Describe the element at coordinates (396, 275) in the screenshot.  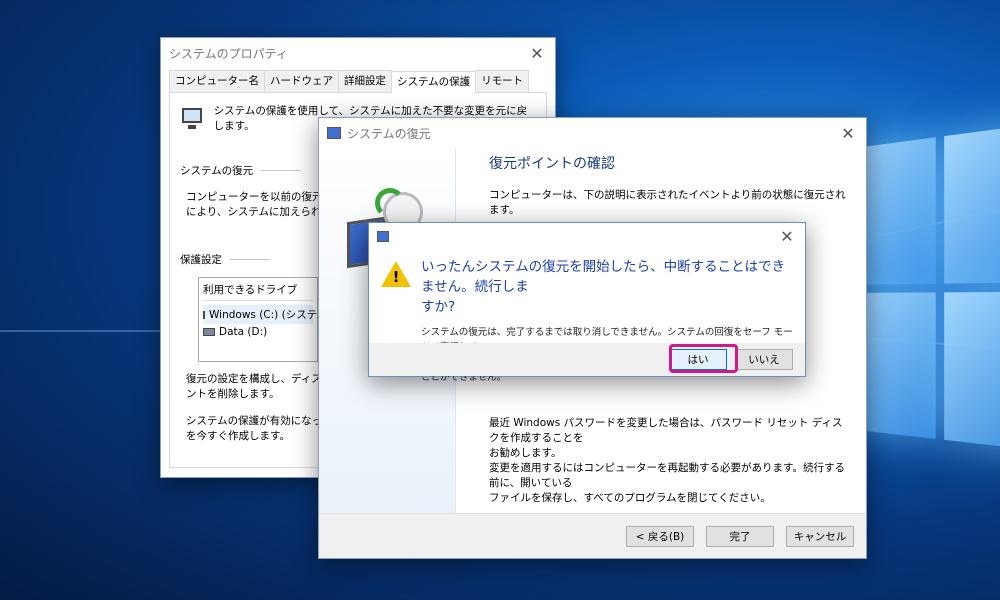
I see `warning-icon: !` at that location.